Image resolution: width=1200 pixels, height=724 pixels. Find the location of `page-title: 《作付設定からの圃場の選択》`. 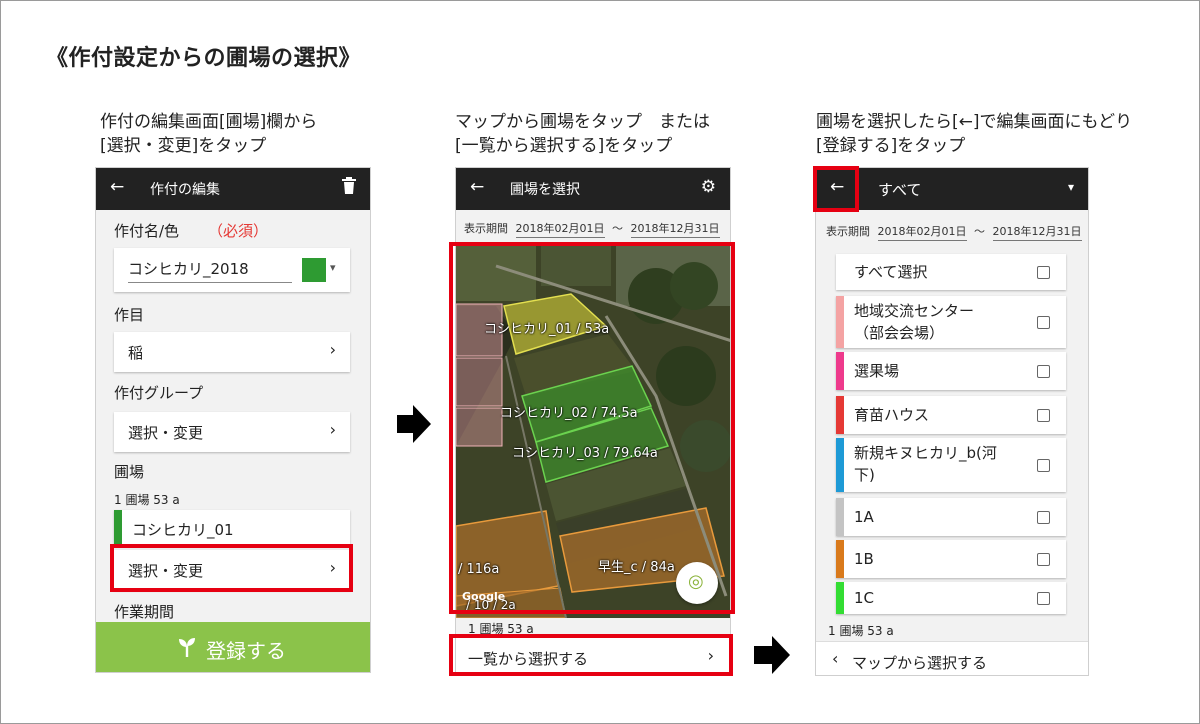

page-title: 《作付設定からの圃場の選択》 is located at coordinates (204, 58).